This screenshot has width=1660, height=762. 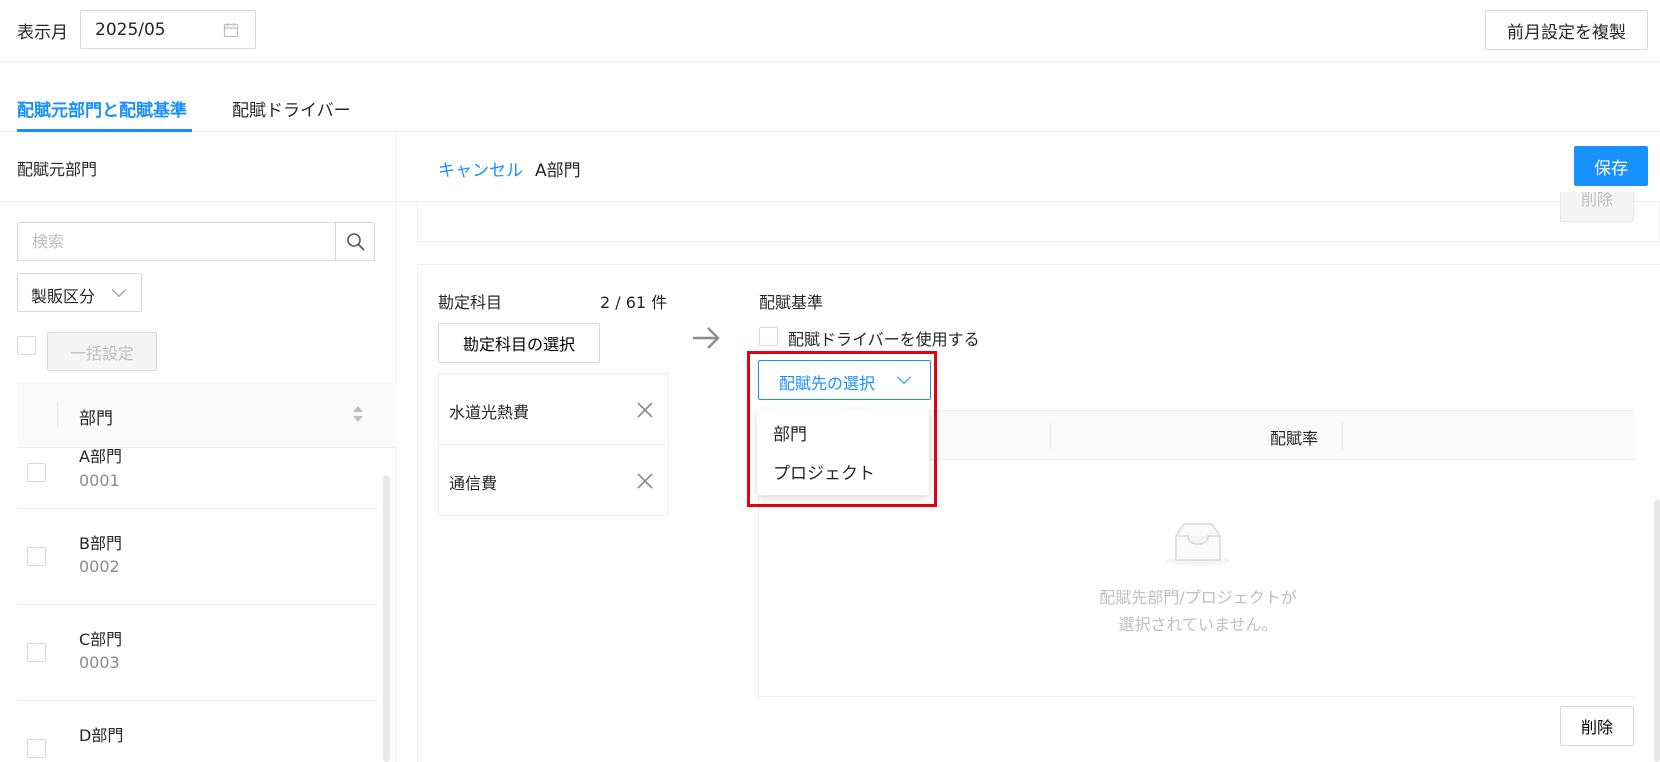 I want to click on column-header-rate: 配賦率, so click(x=1294, y=438).